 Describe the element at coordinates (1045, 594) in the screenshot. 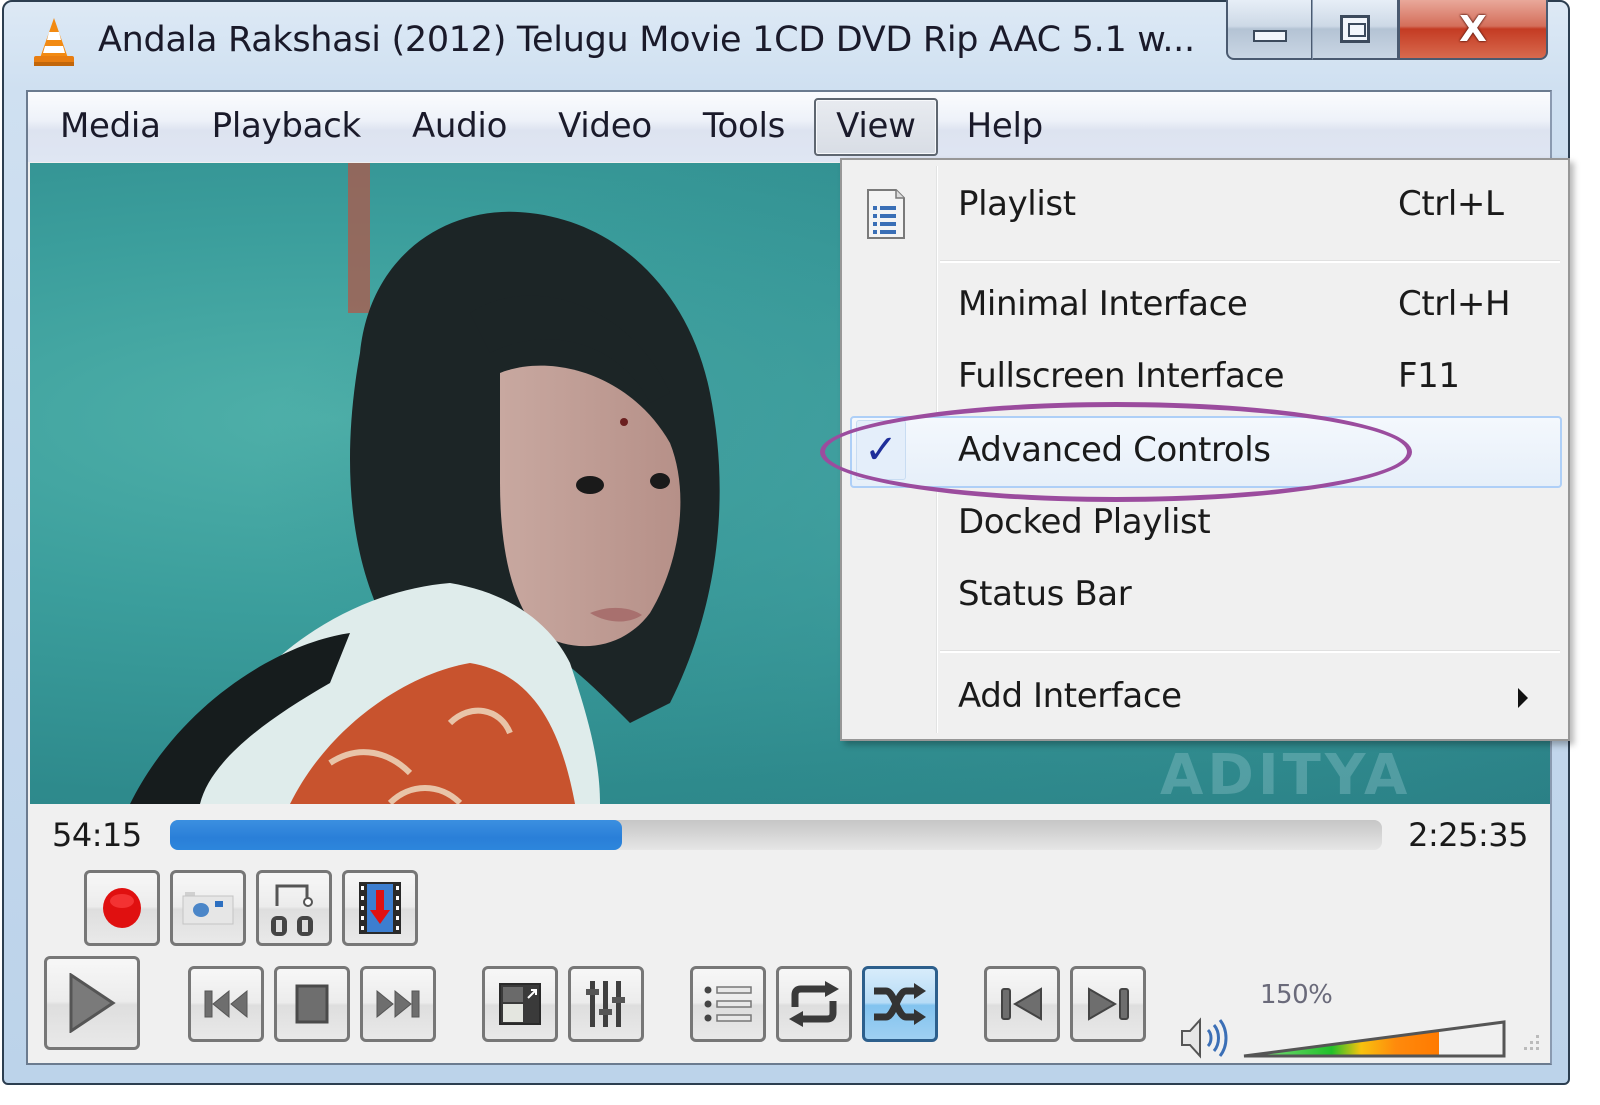

I see `menu-item-label: Status Bar` at that location.